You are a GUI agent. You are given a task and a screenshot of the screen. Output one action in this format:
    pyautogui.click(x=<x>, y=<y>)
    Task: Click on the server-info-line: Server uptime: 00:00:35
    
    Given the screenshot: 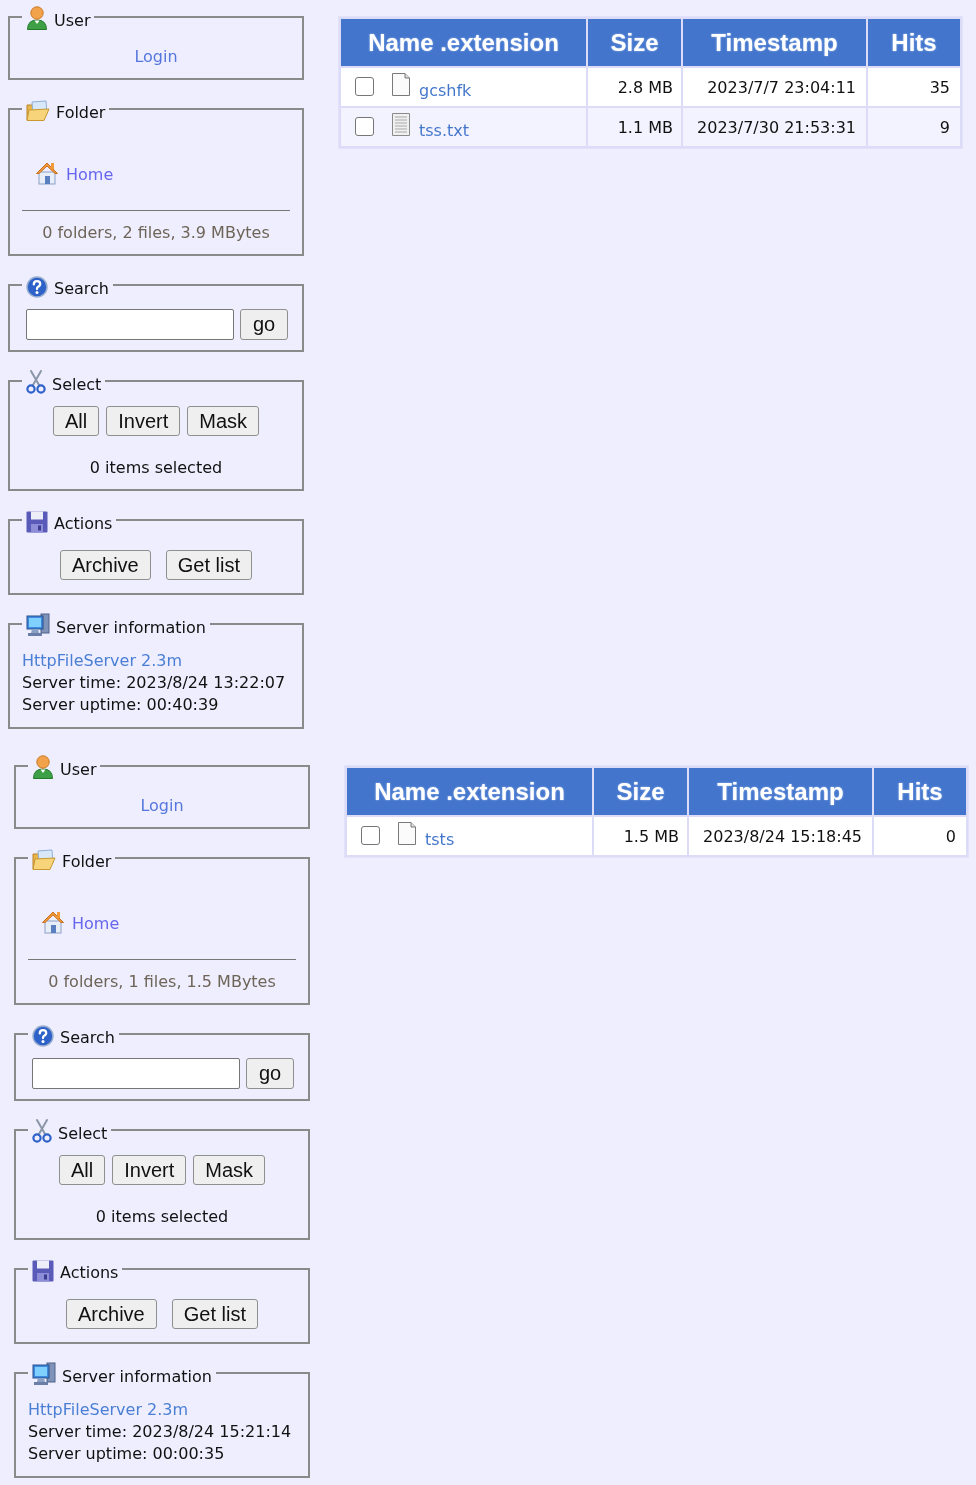 What is the action you would take?
    pyautogui.click(x=127, y=1454)
    